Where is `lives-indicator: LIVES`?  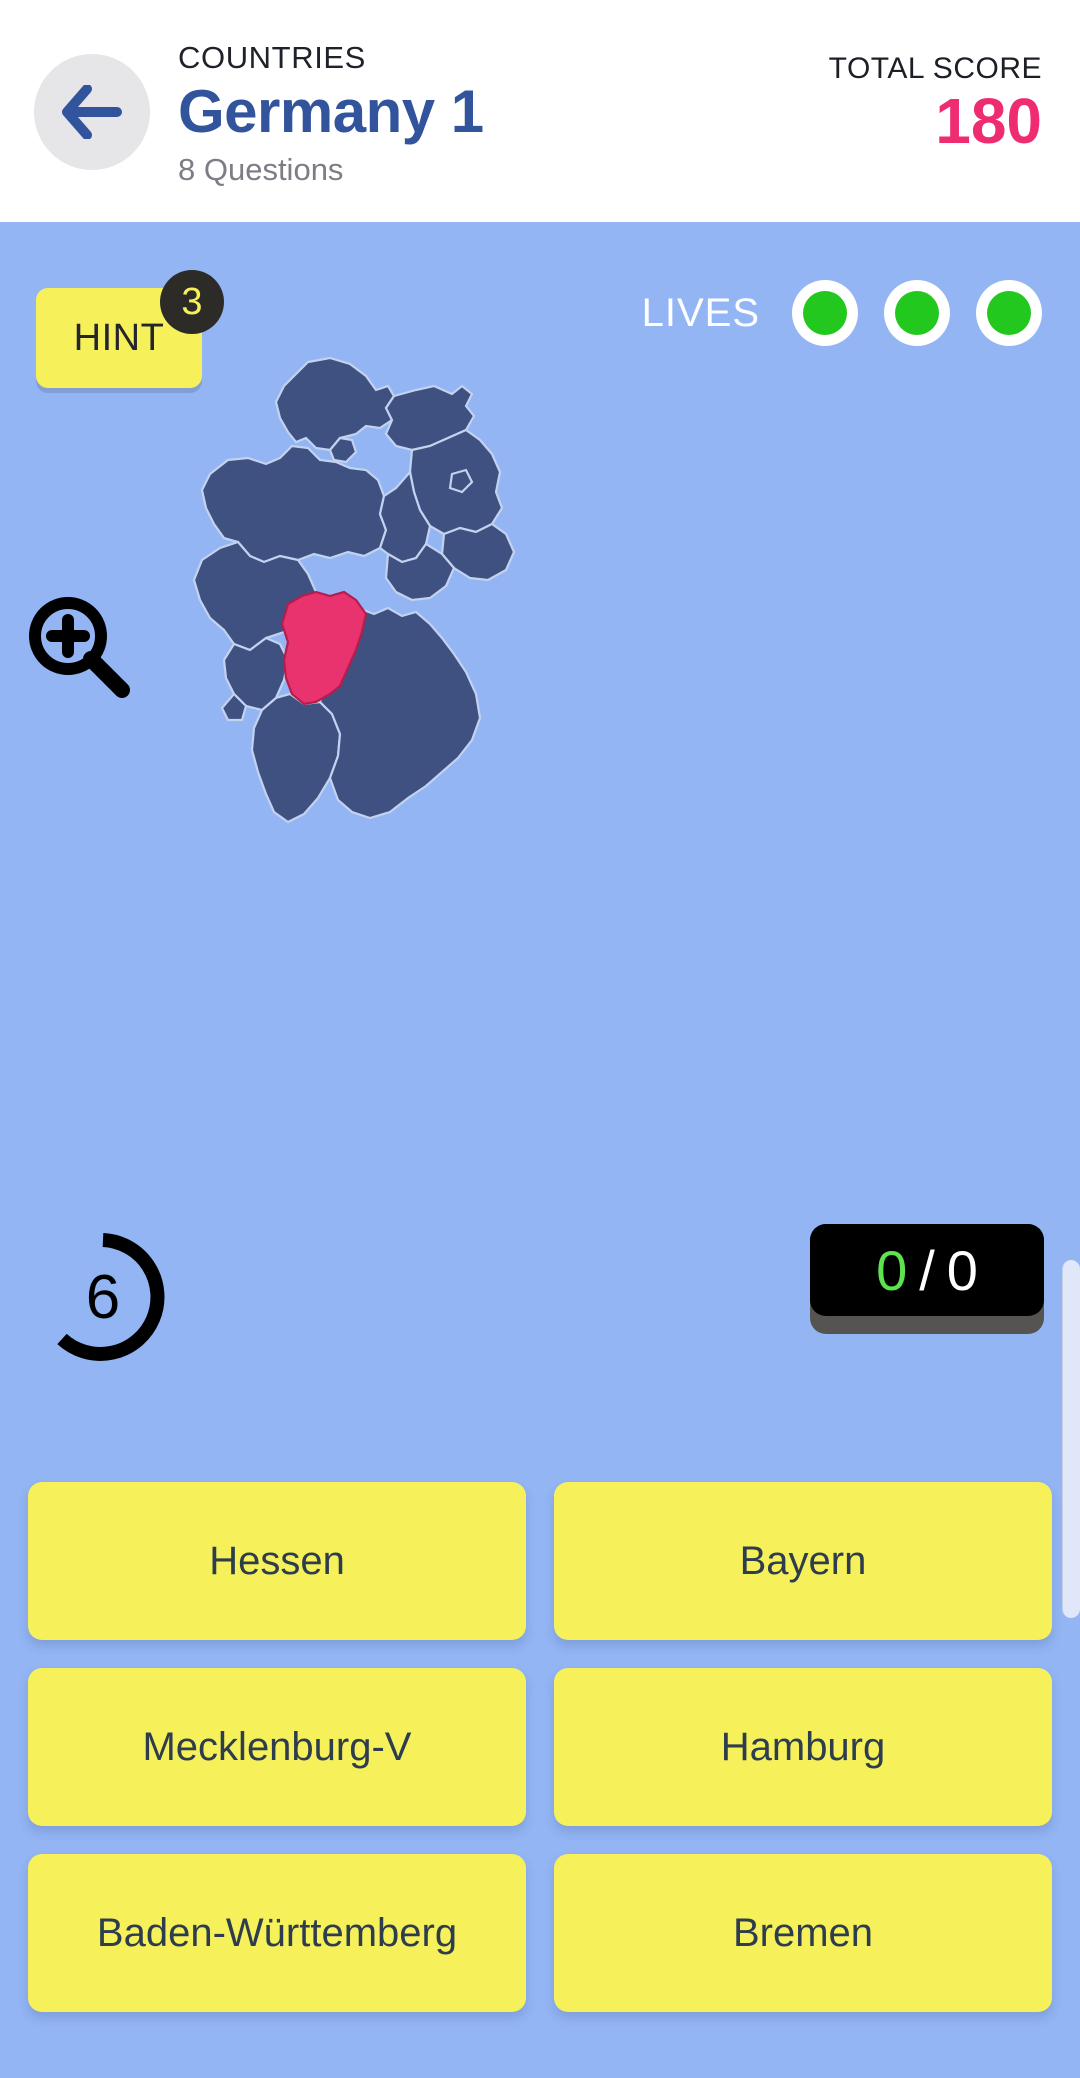
lives-indicator: LIVES is located at coordinates (842, 313).